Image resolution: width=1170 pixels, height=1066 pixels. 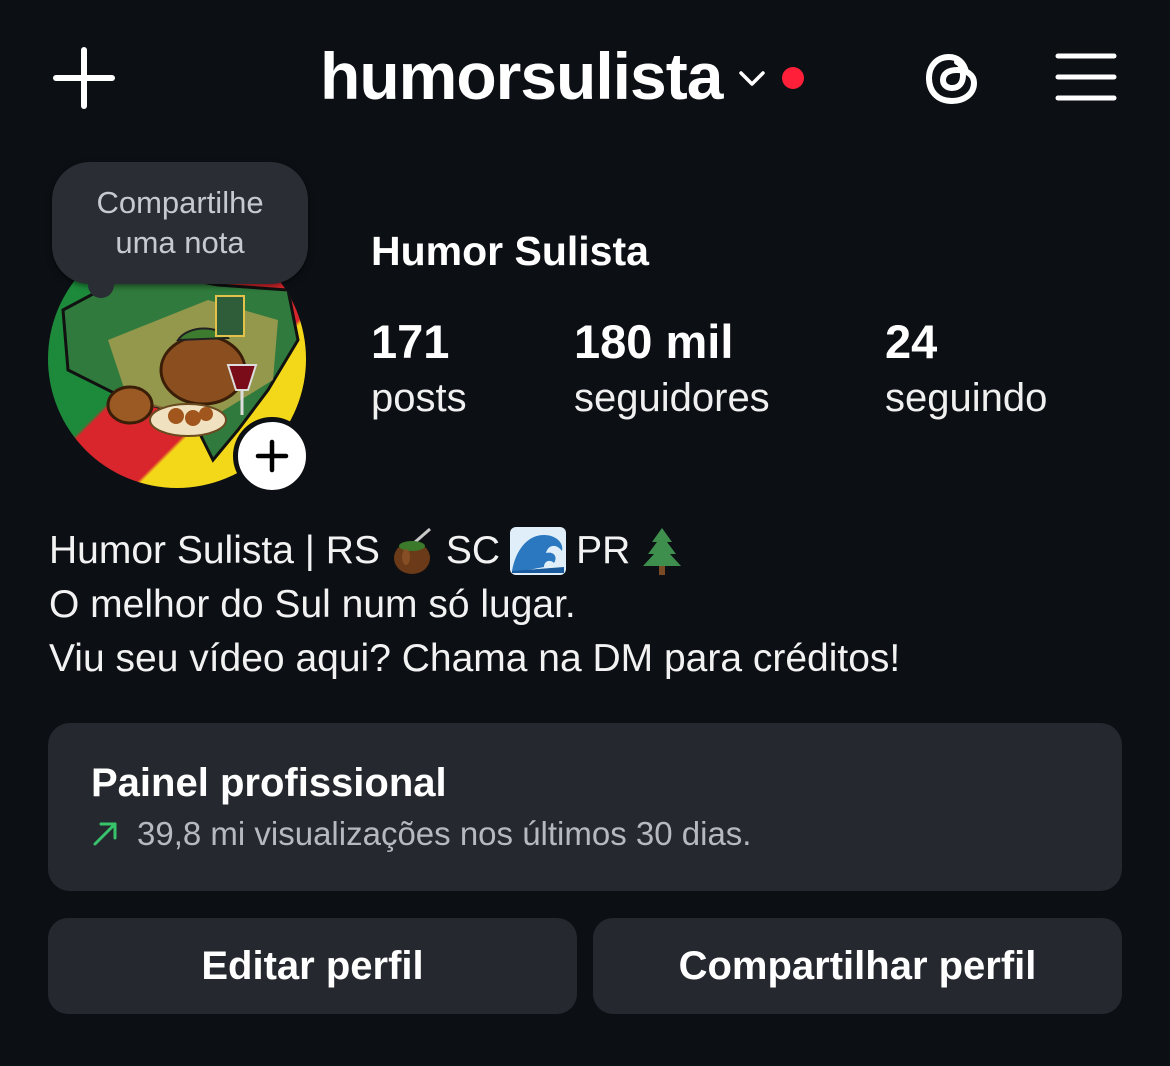 I want to click on note-bubble: Compartilhe uma nota, so click(x=180, y=223).